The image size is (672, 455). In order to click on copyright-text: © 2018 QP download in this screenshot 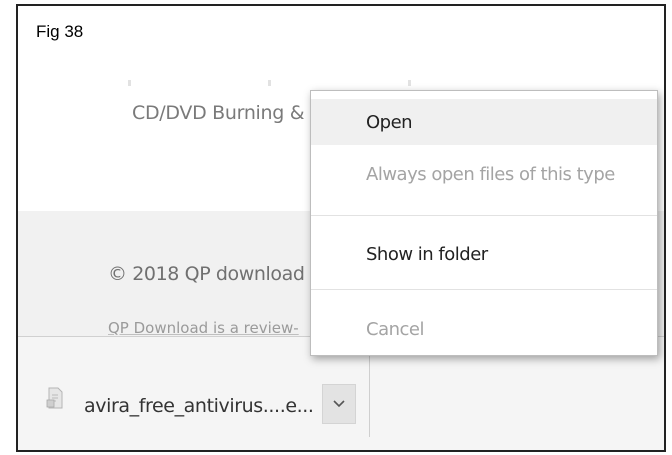, I will do `click(206, 274)`.